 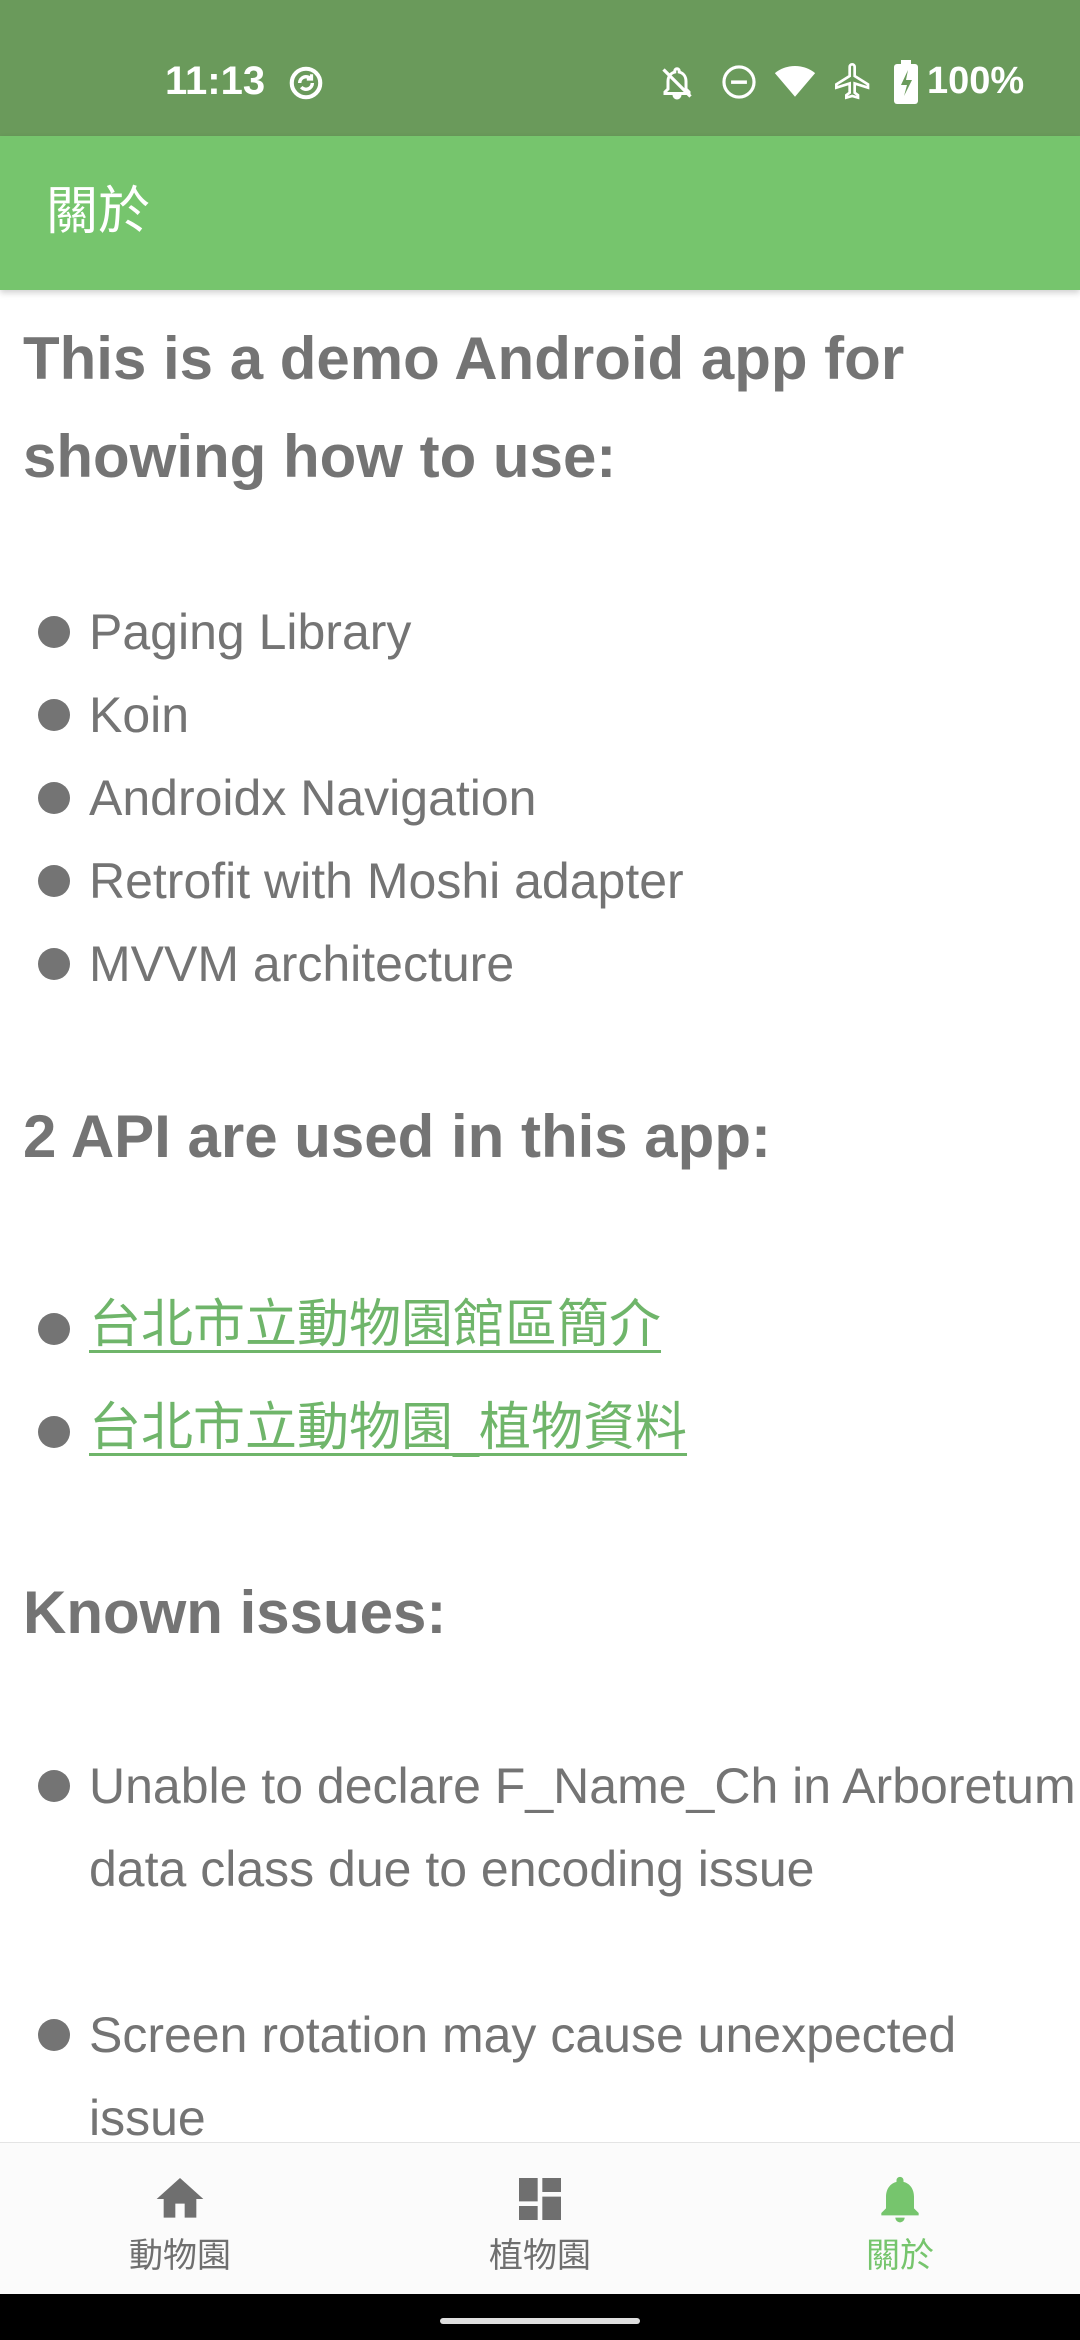 I want to click on list-item: Androidx Navigation, so click(x=548, y=799).